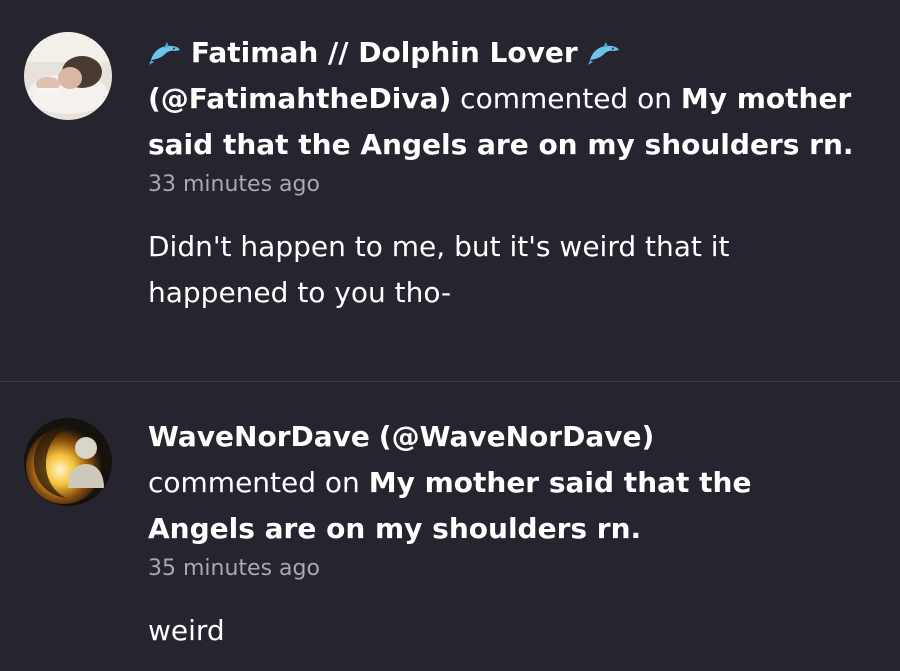  What do you see at coordinates (299, 98) in the screenshot?
I see `user-handle: (@FatimahtheDiva)` at bounding box center [299, 98].